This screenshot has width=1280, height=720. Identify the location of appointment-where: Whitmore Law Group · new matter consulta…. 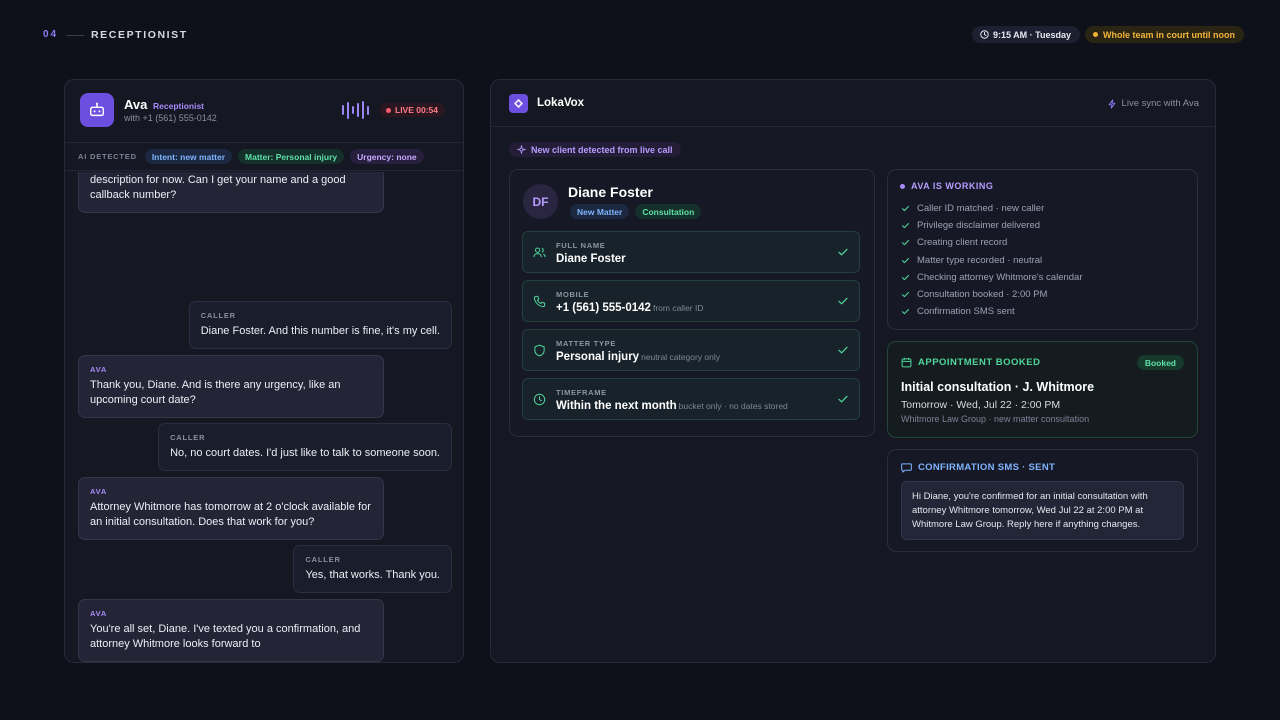
(995, 419).